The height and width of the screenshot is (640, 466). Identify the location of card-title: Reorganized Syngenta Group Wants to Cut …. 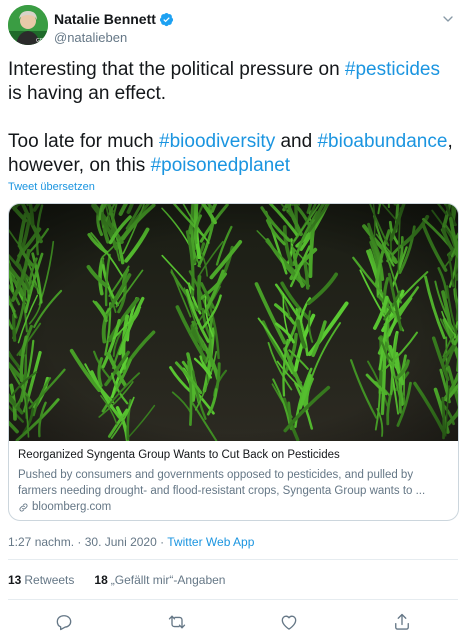
(179, 455).